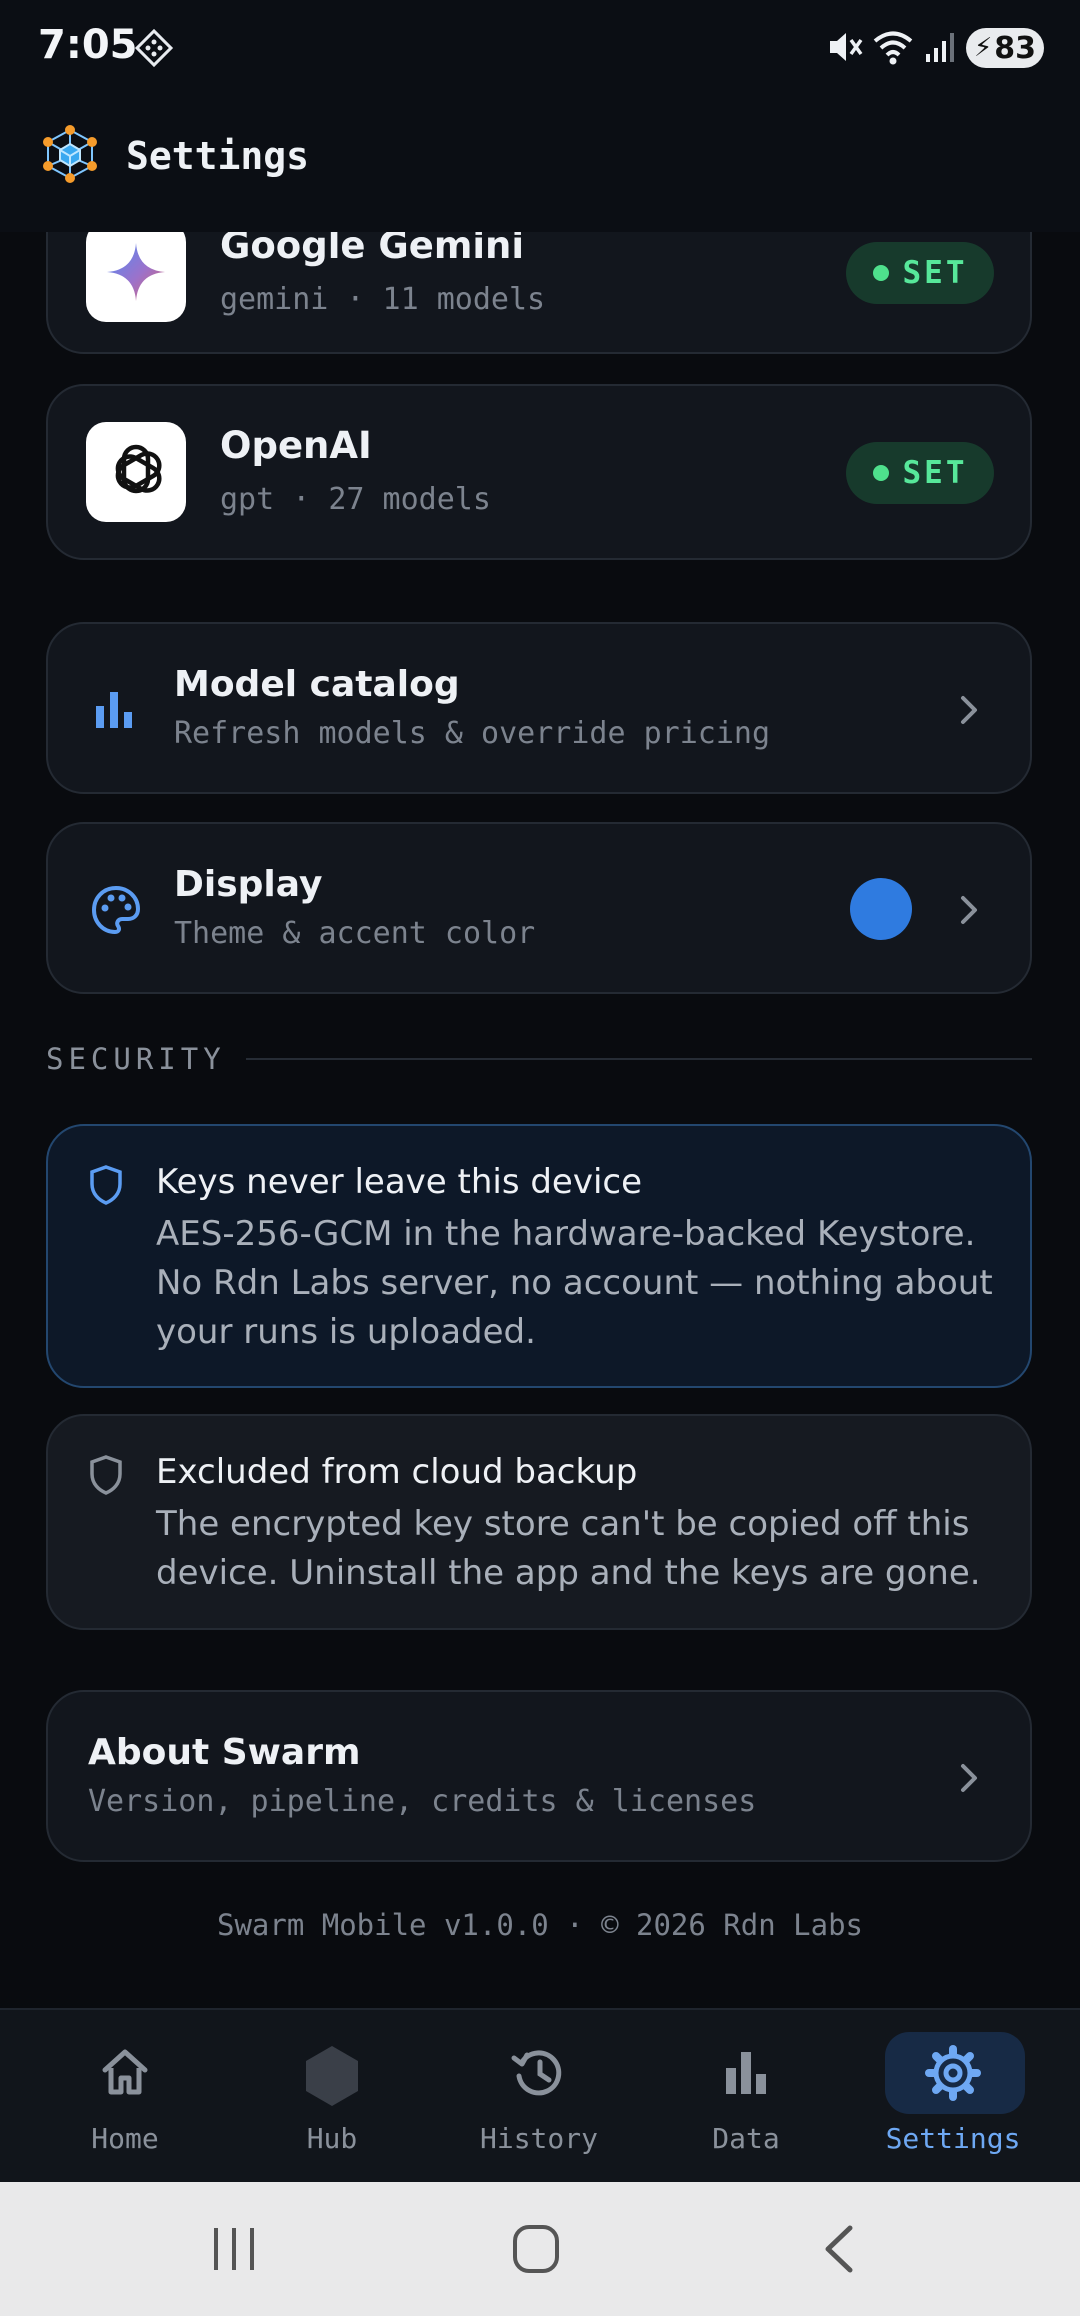 The width and height of the screenshot is (1080, 2316). What do you see at coordinates (234, 2249) in the screenshot?
I see `recent-apps-icon` at bounding box center [234, 2249].